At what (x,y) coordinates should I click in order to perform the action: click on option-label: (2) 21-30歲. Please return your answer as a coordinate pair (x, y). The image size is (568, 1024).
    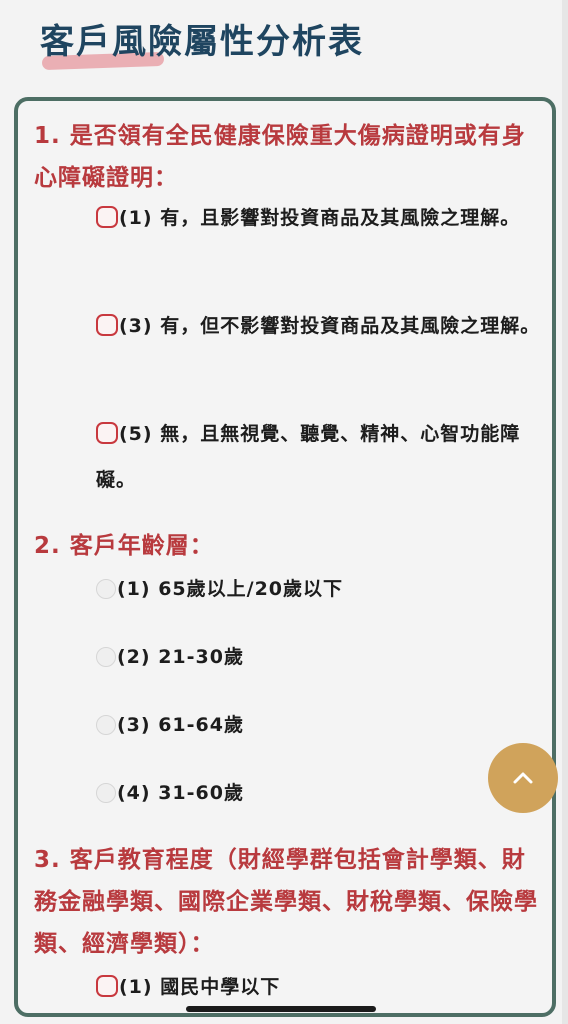
    Looking at the image, I should click on (180, 657).